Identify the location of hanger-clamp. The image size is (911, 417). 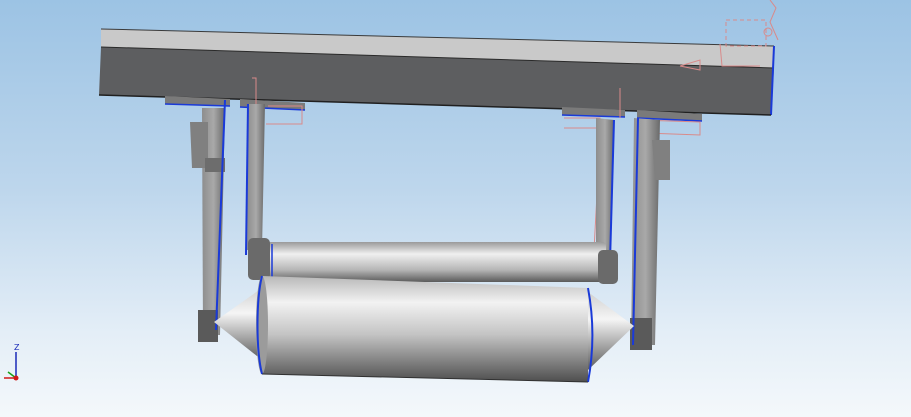
(661, 160).